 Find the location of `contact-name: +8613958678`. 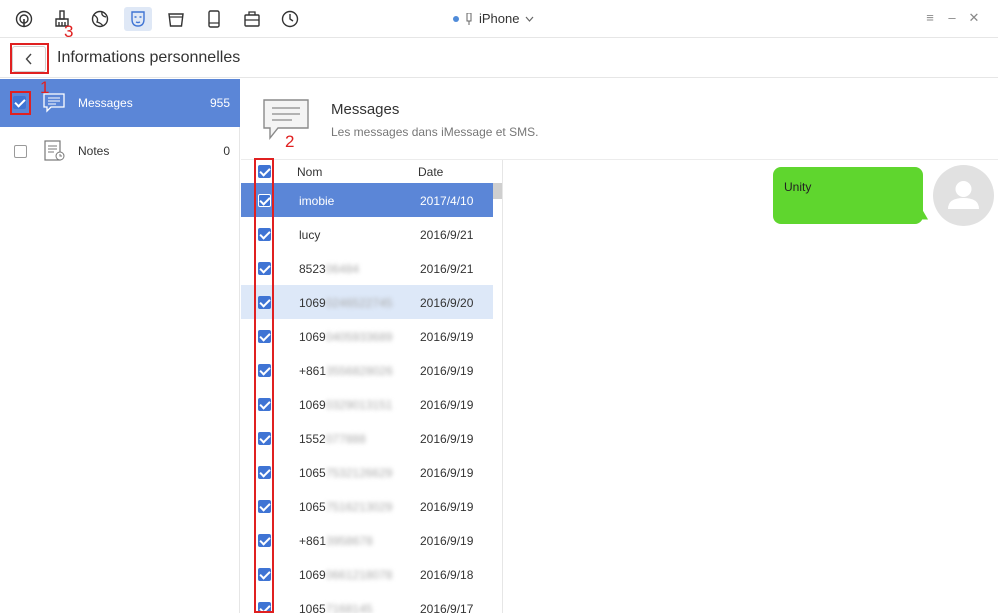

contact-name: +8613958678 is located at coordinates (336, 541).